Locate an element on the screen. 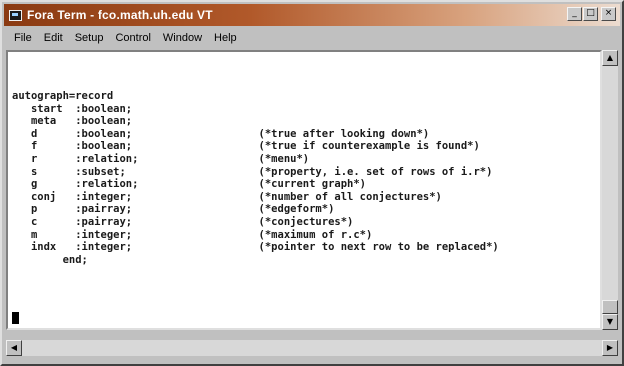 The width and height of the screenshot is (624, 366). close-button: × is located at coordinates (608, 14).